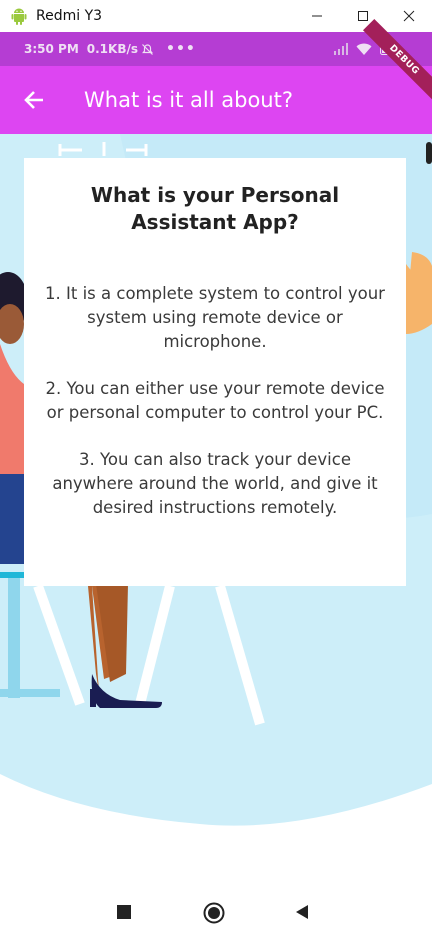 The width and height of the screenshot is (432, 941). I want to click on navigation-bar, so click(216, 907).